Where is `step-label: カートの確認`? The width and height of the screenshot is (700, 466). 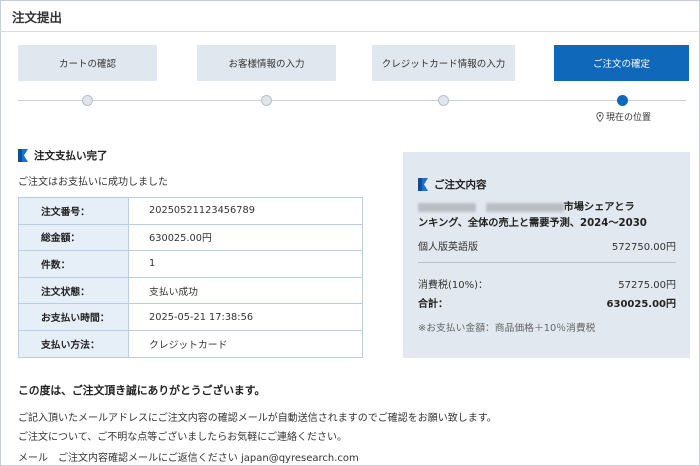
step-label: カートの確認 is located at coordinates (87, 64).